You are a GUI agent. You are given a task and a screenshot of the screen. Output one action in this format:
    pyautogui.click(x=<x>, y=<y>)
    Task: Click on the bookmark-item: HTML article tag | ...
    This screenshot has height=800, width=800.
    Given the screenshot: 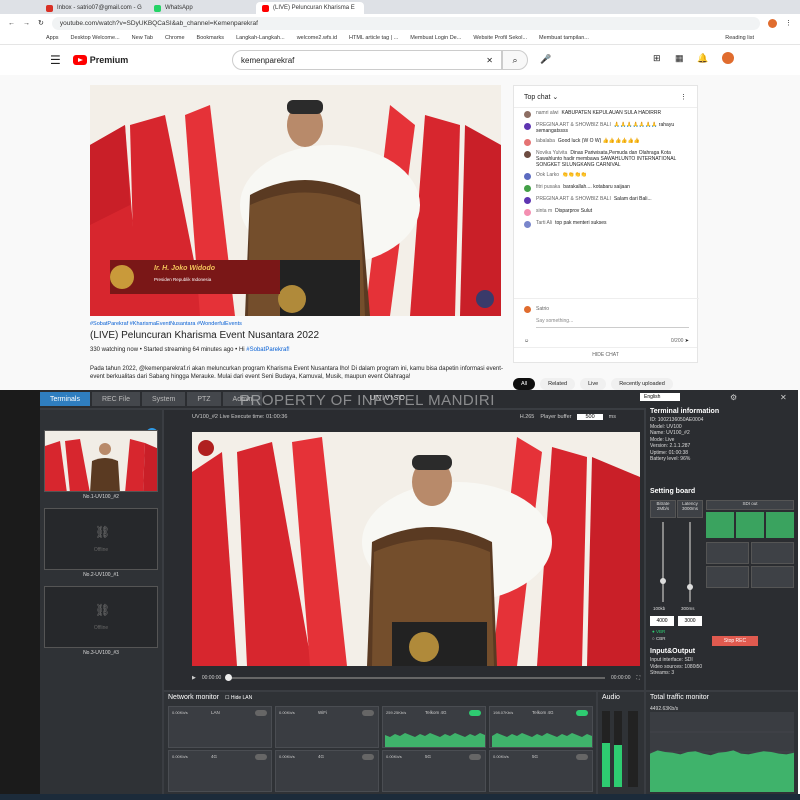 What is the action you would take?
    pyautogui.click(x=373, y=38)
    